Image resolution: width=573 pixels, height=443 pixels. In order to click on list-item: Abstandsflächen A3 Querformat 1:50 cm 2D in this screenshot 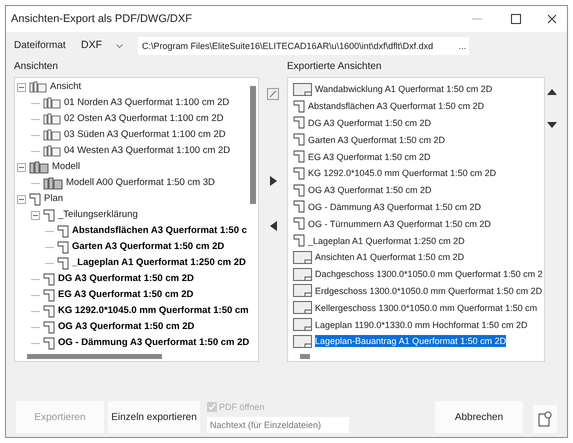, I will do `click(396, 106)`.